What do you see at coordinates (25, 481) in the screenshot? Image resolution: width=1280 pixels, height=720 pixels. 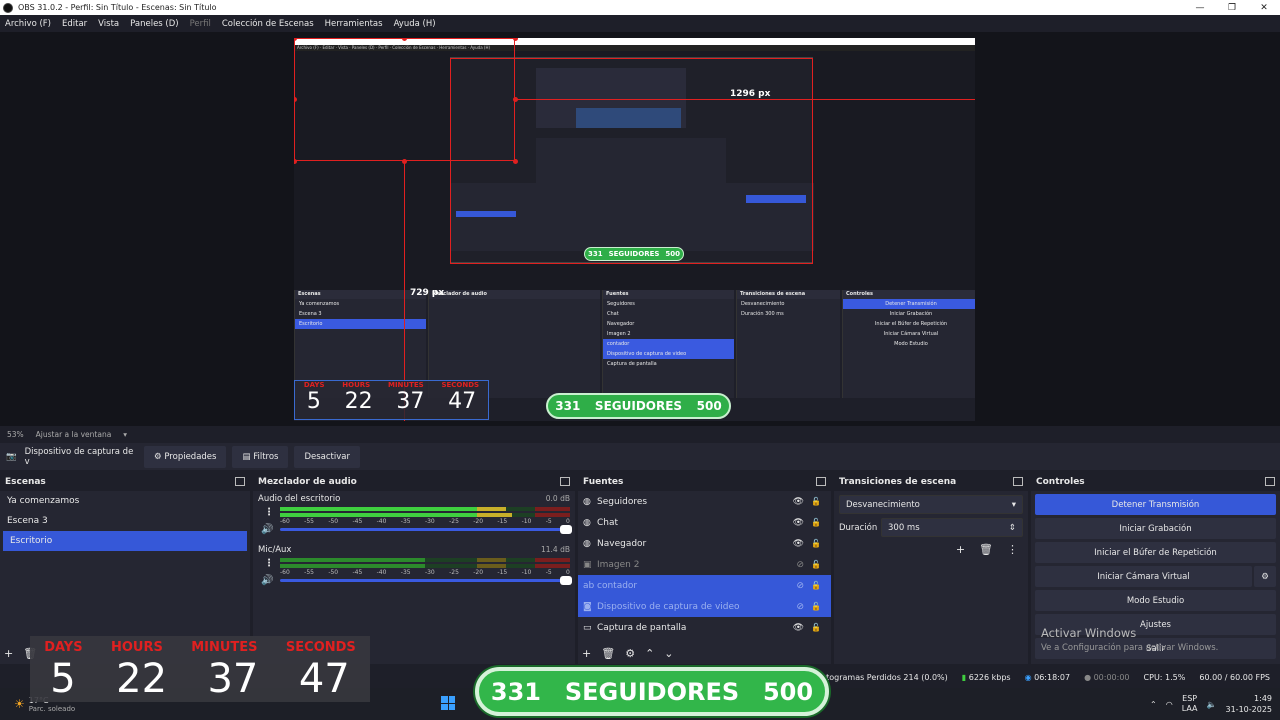 I see `scenes-title: Escenas` at bounding box center [25, 481].